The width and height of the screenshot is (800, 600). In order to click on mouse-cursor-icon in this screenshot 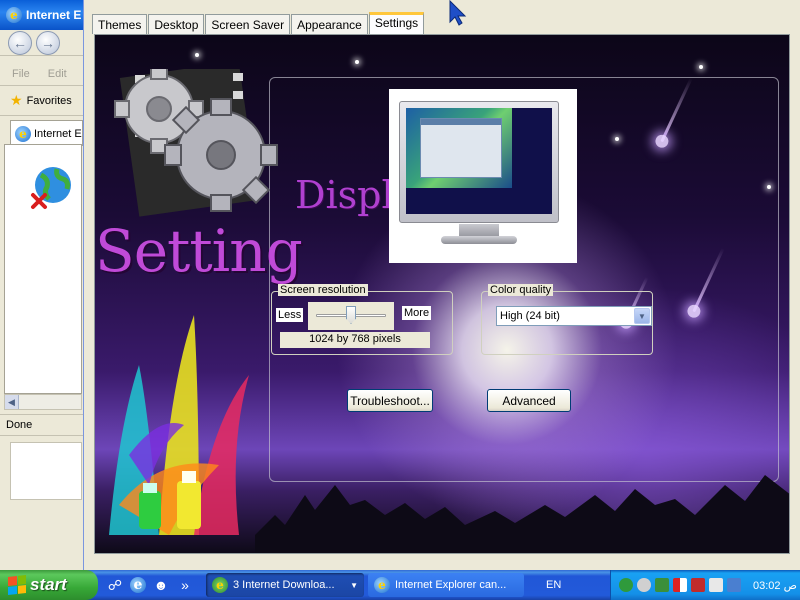, I will do `click(458, 13)`.